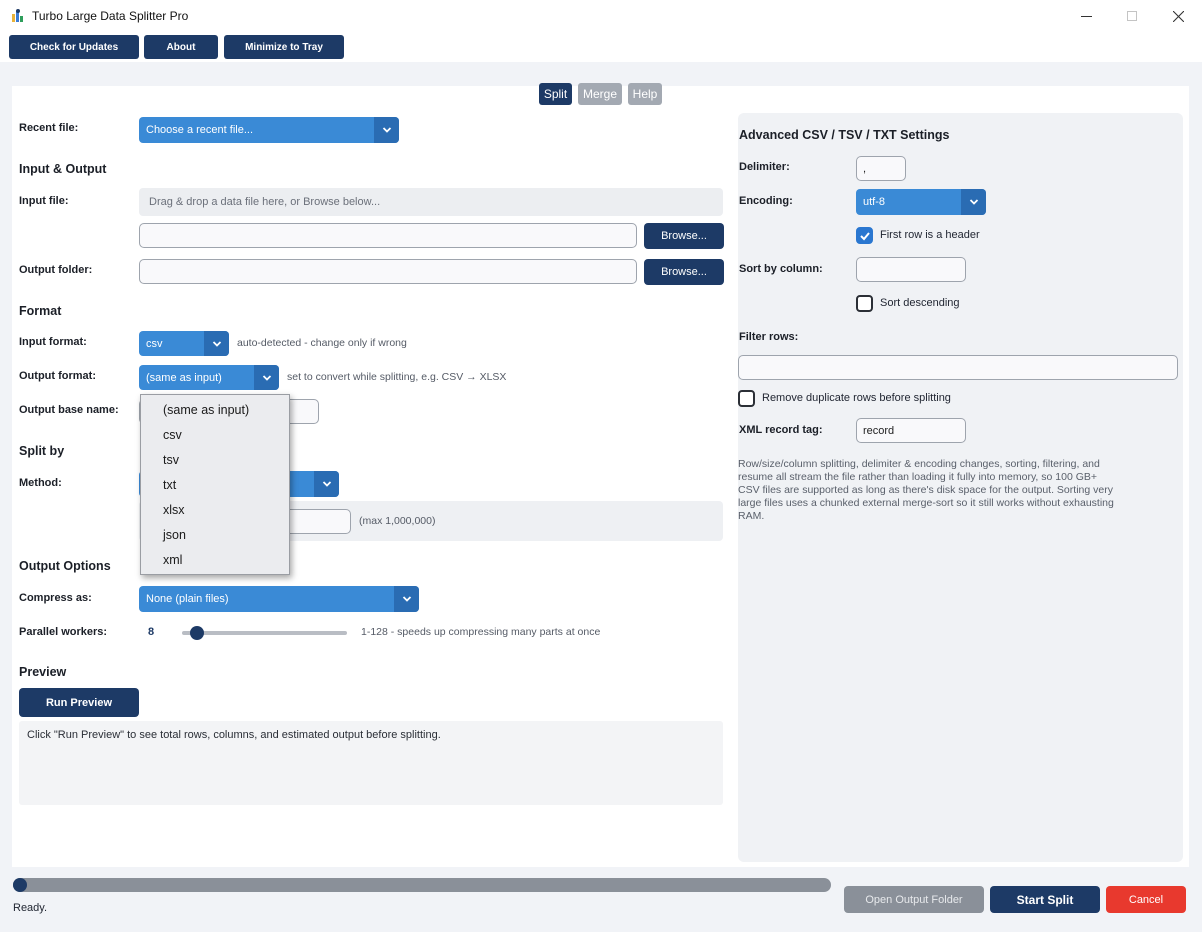 This screenshot has width=1202, height=932. Describe the element at coordinates (40, 483) in the screenshot. I see `method-label: Method:` at that location.